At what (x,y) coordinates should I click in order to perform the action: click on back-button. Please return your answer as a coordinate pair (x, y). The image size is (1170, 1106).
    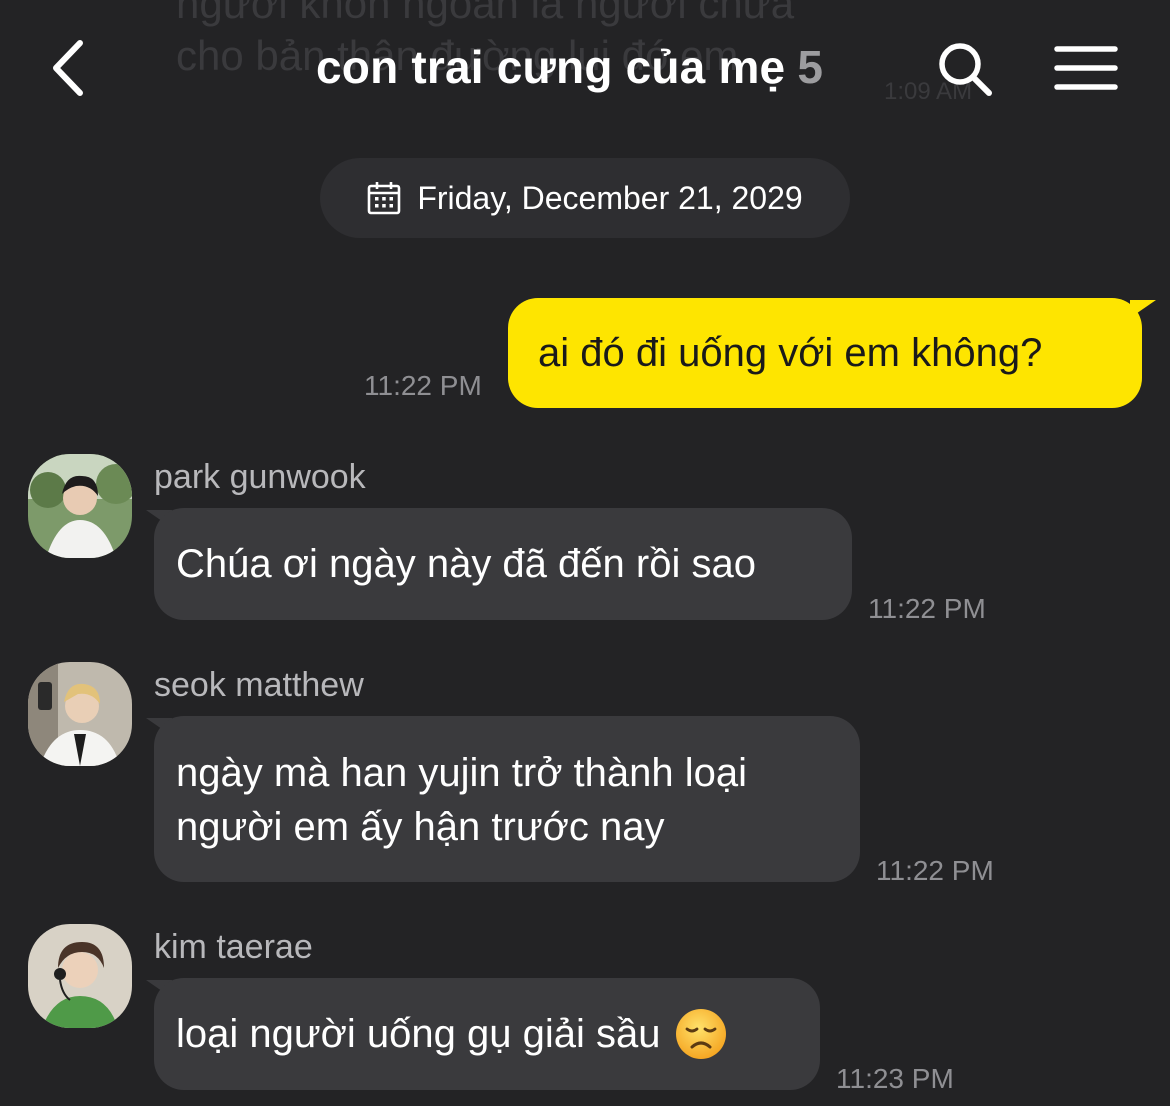
    Looking at the image, I should click on (68, 68).